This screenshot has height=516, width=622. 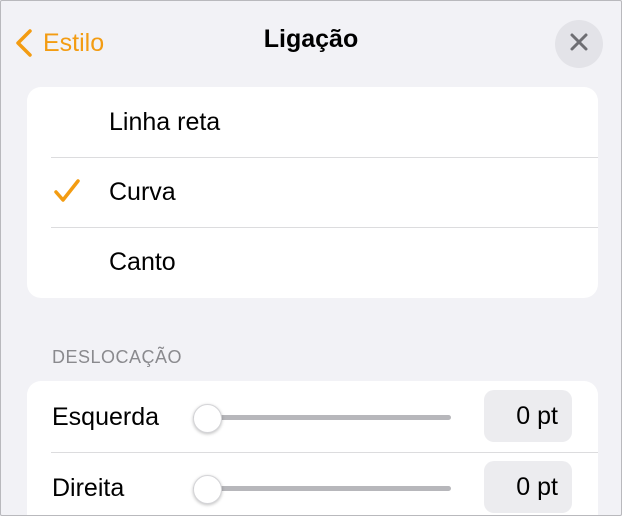 I want to click on option-label: Curva, so click(x=142, y=191).